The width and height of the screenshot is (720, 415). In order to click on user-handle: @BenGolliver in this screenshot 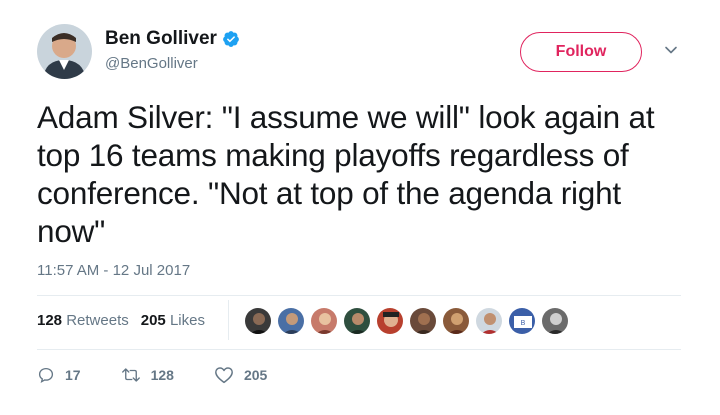, I will do `click(151, 63)`.